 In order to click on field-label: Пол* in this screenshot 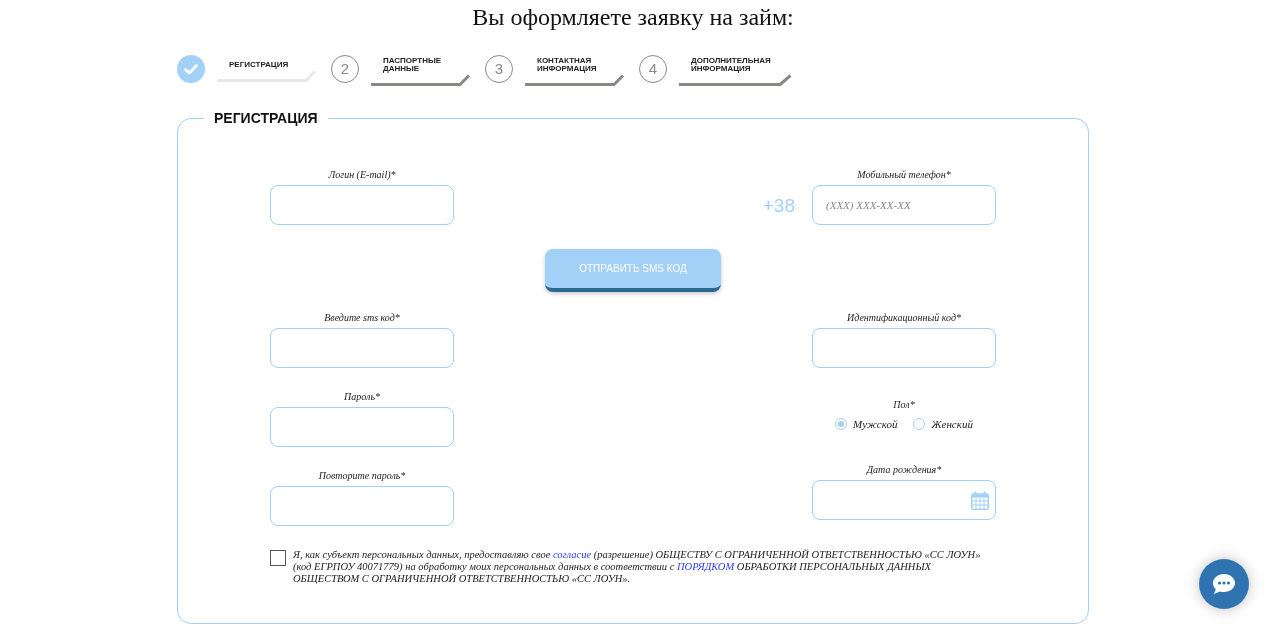, I will do `click(904, 405)`.